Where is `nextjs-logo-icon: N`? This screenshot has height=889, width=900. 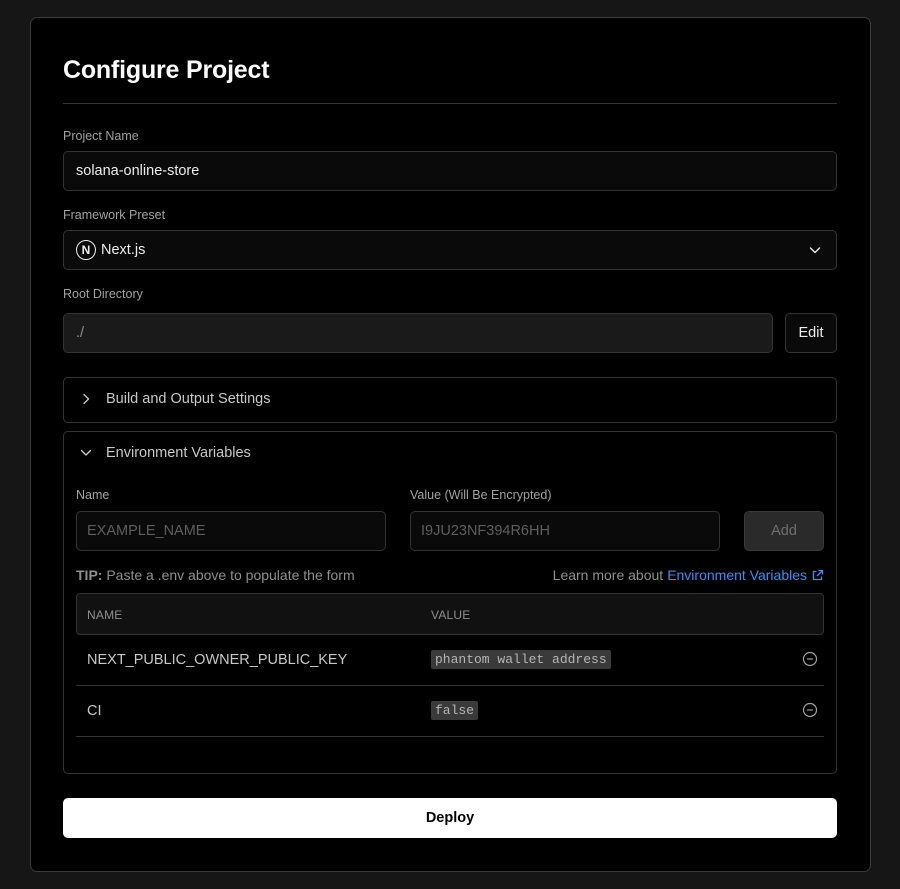 nextjs-logo-icon: N is located at coordinates (86, 250).